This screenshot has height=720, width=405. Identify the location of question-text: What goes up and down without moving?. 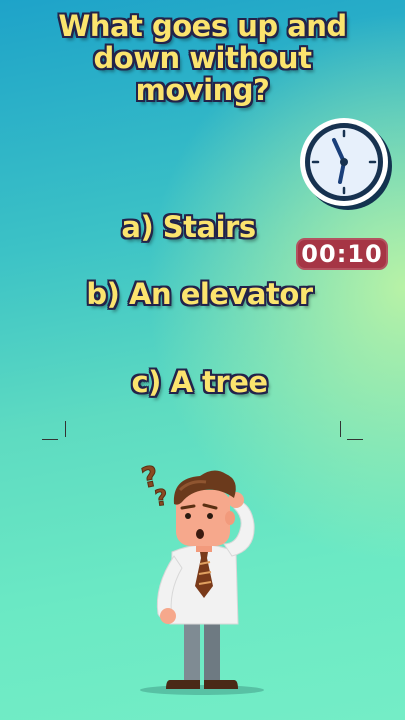
(202, 58).